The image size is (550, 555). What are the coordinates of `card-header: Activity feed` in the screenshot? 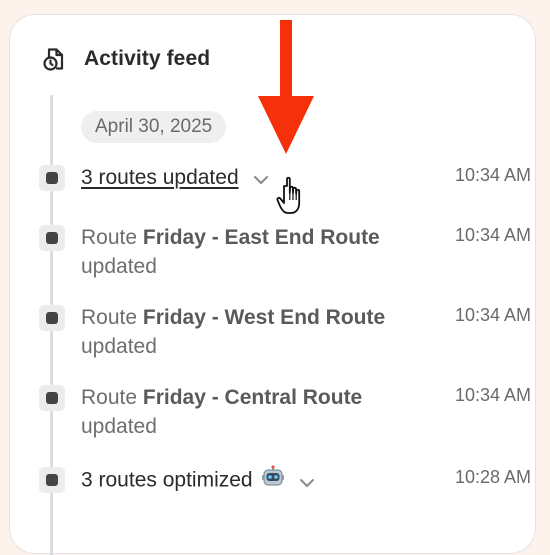 It's located at (125, 59).